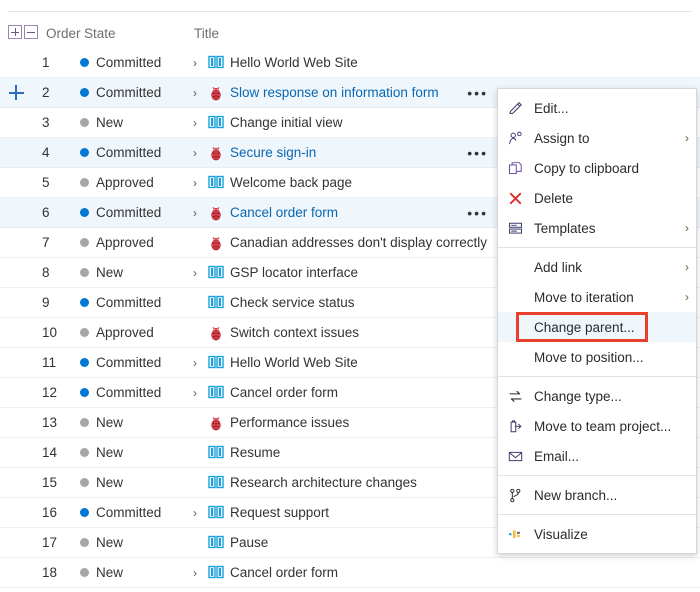  Describe the element at coordinates (597, 534) in the screenshot. I see `menu-item-visualize: Visualize` at that location.